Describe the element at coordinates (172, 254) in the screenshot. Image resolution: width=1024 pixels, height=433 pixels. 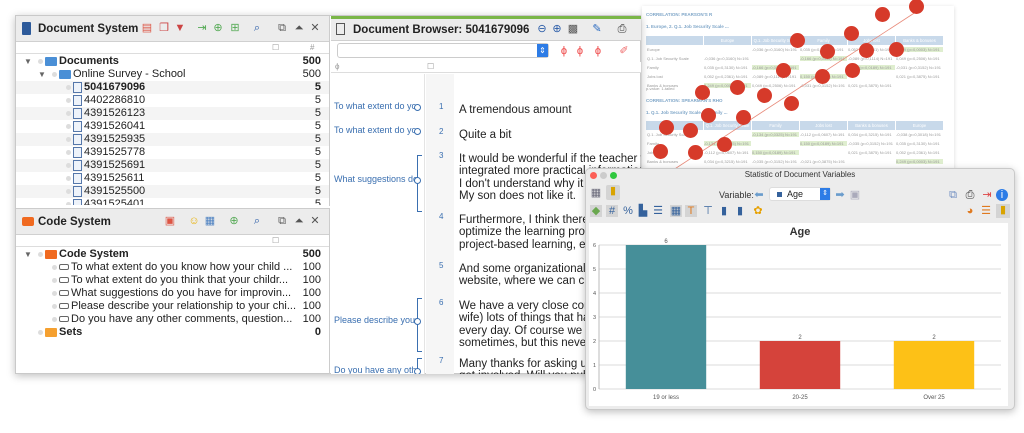
I see `code-tree-item: ▼ Code System 500` at that location.